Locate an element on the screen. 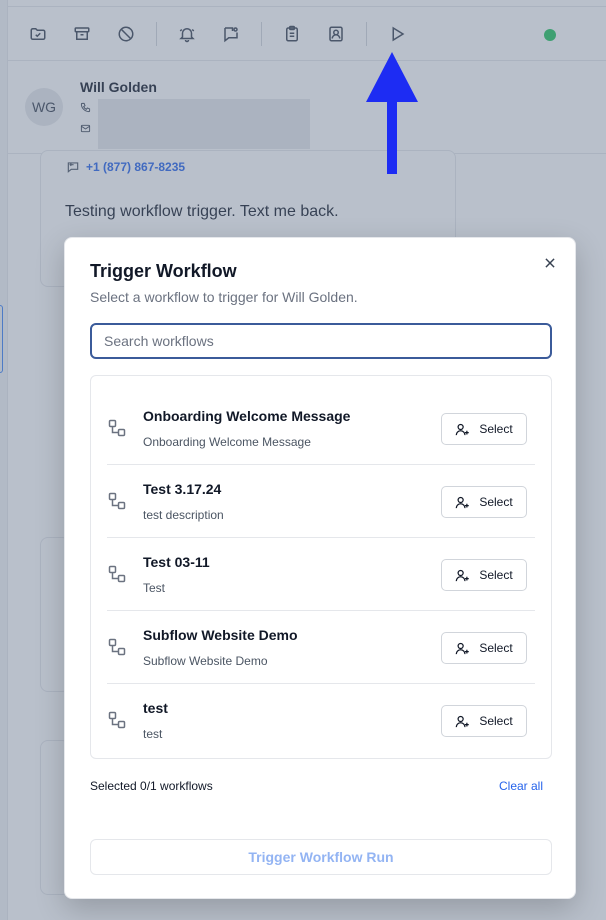 This screenshot has width=606, height=920. workflow-description: Onboarding Welcome Message is located at coordinates (227, 442).